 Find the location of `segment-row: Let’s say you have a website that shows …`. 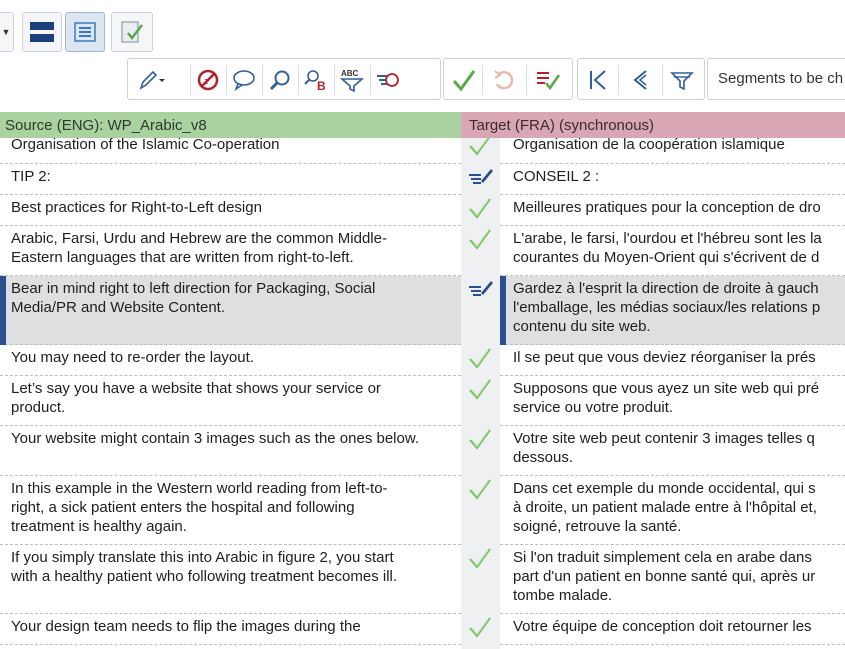

segment-row: Let’s say you have a website that shows … is located at coordinates (422, 401).